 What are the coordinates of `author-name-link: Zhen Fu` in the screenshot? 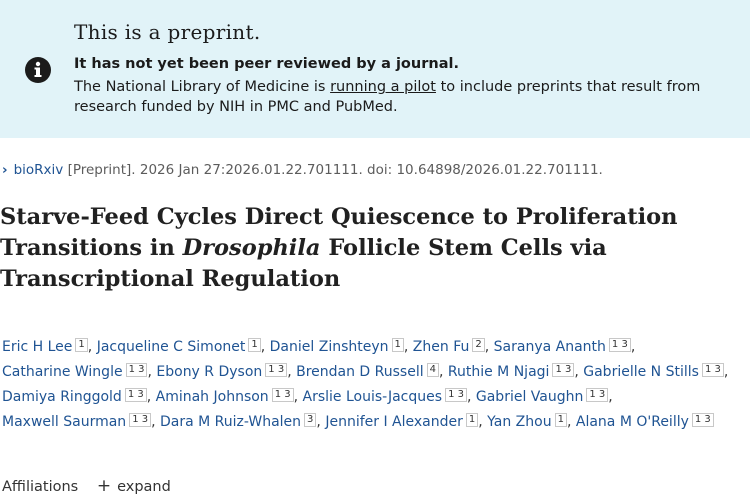 It's located at (441, 347).